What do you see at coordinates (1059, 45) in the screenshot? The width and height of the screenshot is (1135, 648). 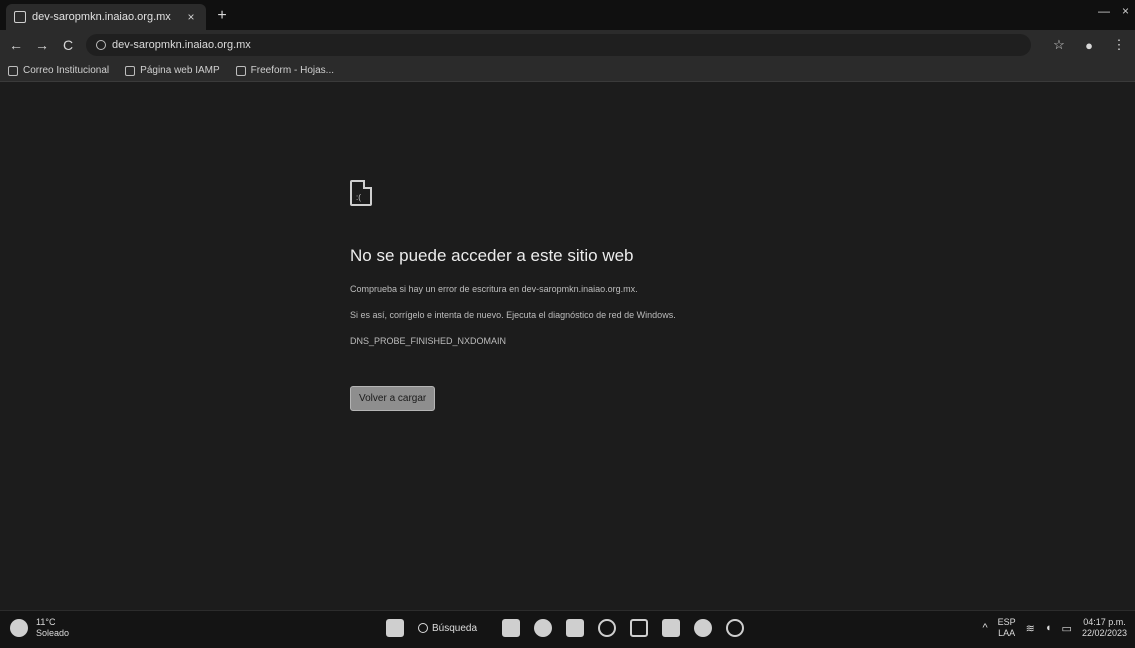 I see `bookmark-star-icon: ☆` at bounding box center [1059, 45].